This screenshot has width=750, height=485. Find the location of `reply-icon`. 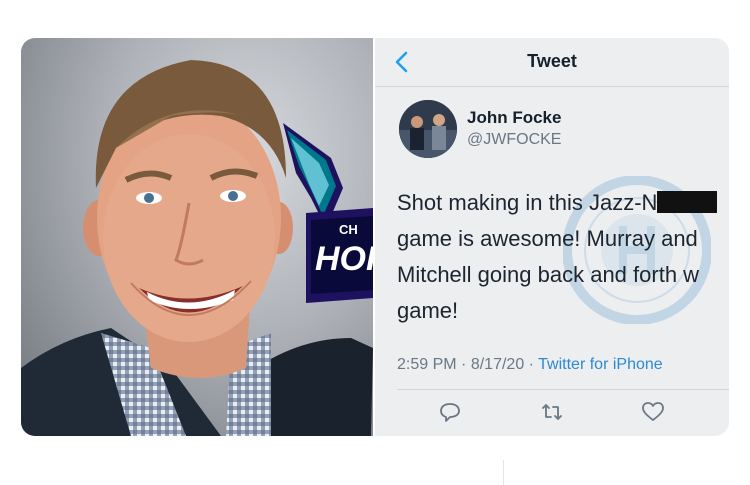

reply-icon is located at coordinates (450, 412).